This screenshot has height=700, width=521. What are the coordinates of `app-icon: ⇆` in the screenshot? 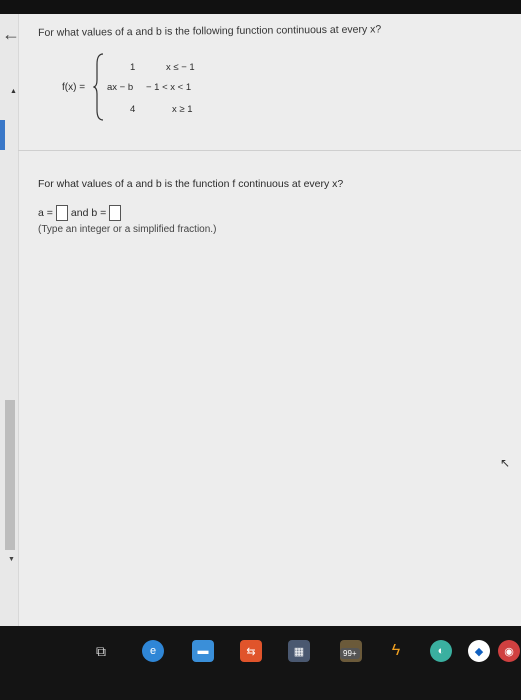 It's located at (251, 651).